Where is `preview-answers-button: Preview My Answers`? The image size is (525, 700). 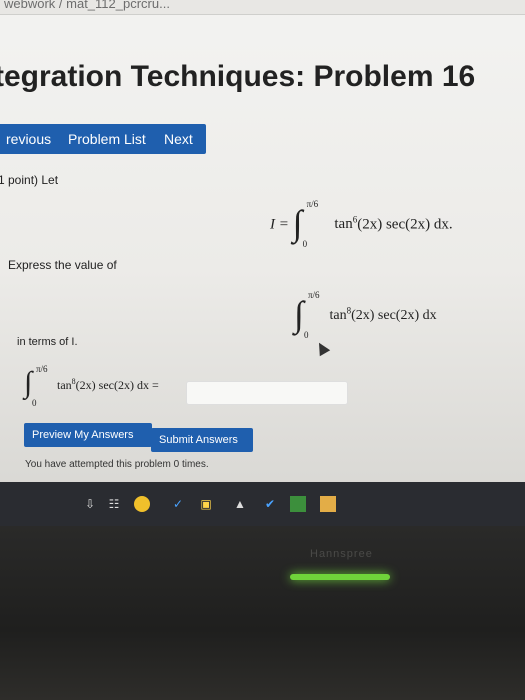 preview-answers-button: Preview My Answers is located at coordinates (88, 435).